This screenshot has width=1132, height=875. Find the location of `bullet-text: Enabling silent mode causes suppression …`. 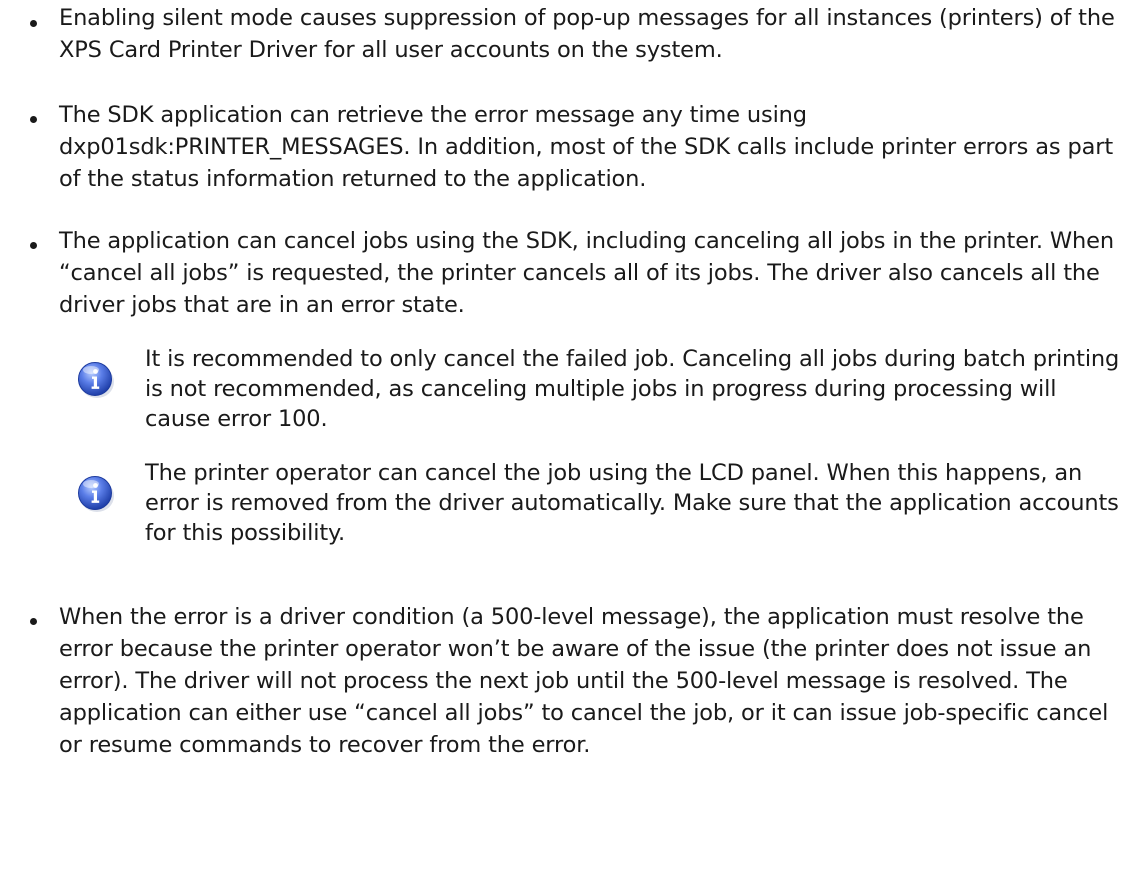

bullet-text: Enabling silent mode causes suppression … is located at coordinates (587, 34).